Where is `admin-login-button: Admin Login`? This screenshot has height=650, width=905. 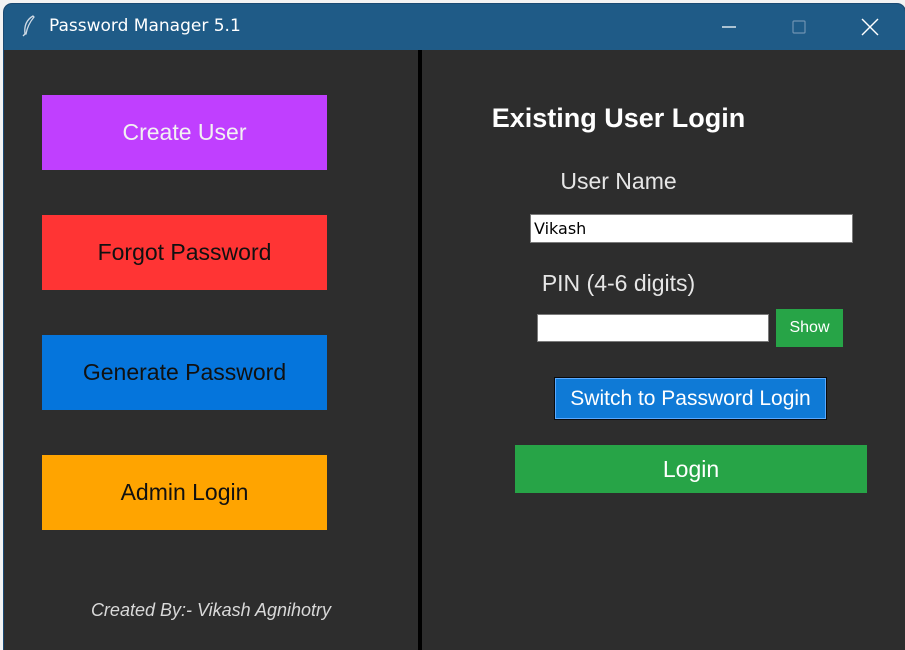
admin-login-button: Admin Login is located at coordinates (184, 492).